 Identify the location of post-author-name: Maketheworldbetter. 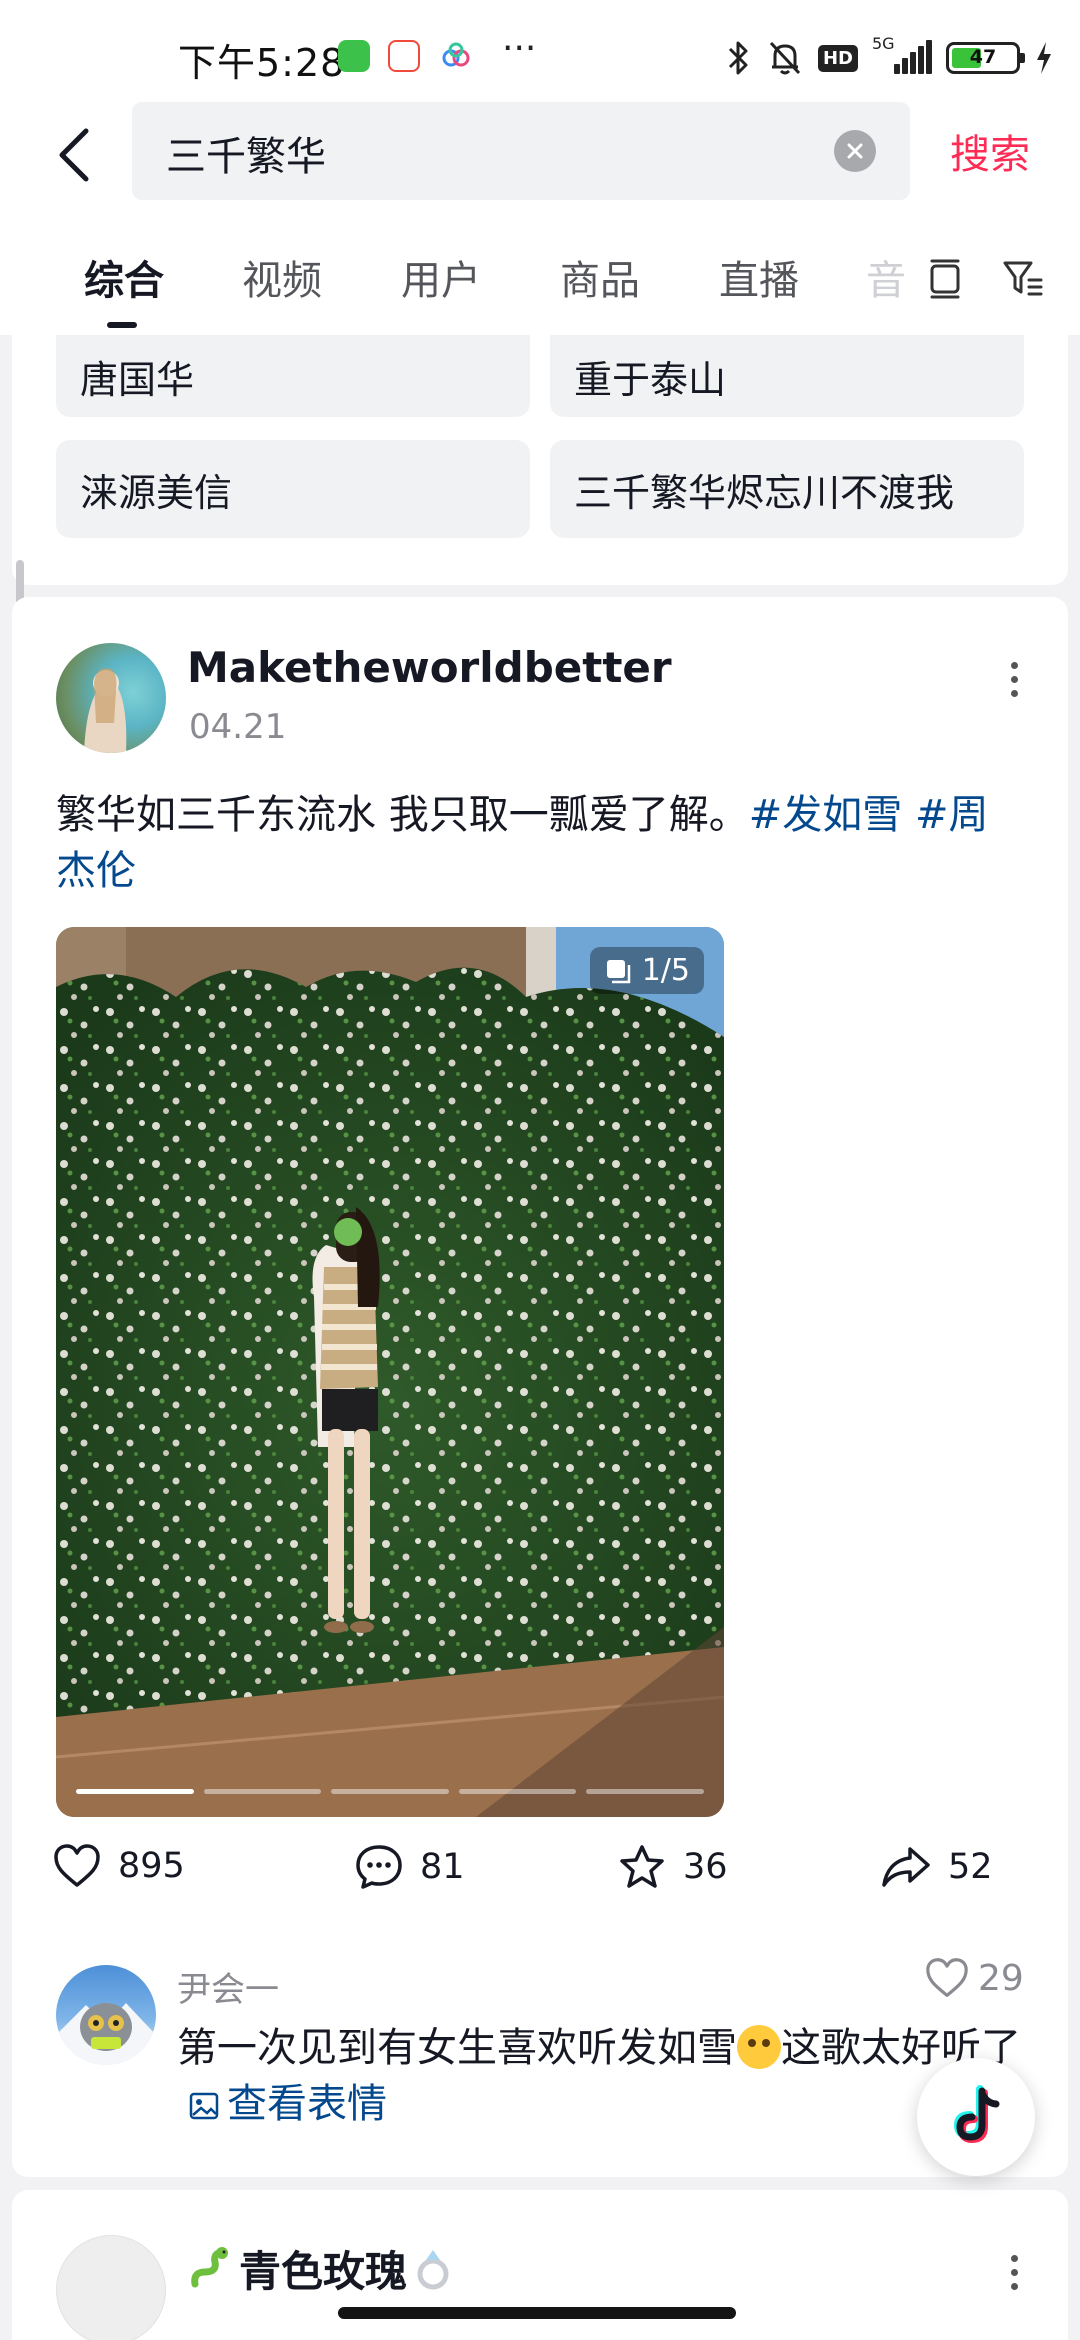
(429, 667).